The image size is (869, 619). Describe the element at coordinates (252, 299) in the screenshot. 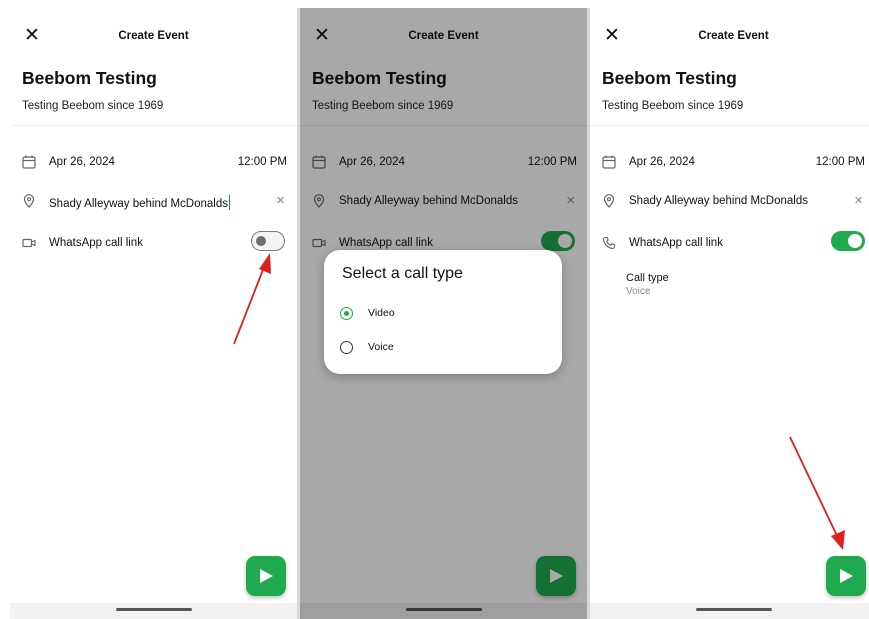

I see `annotation-arrow-toggle` at that location.